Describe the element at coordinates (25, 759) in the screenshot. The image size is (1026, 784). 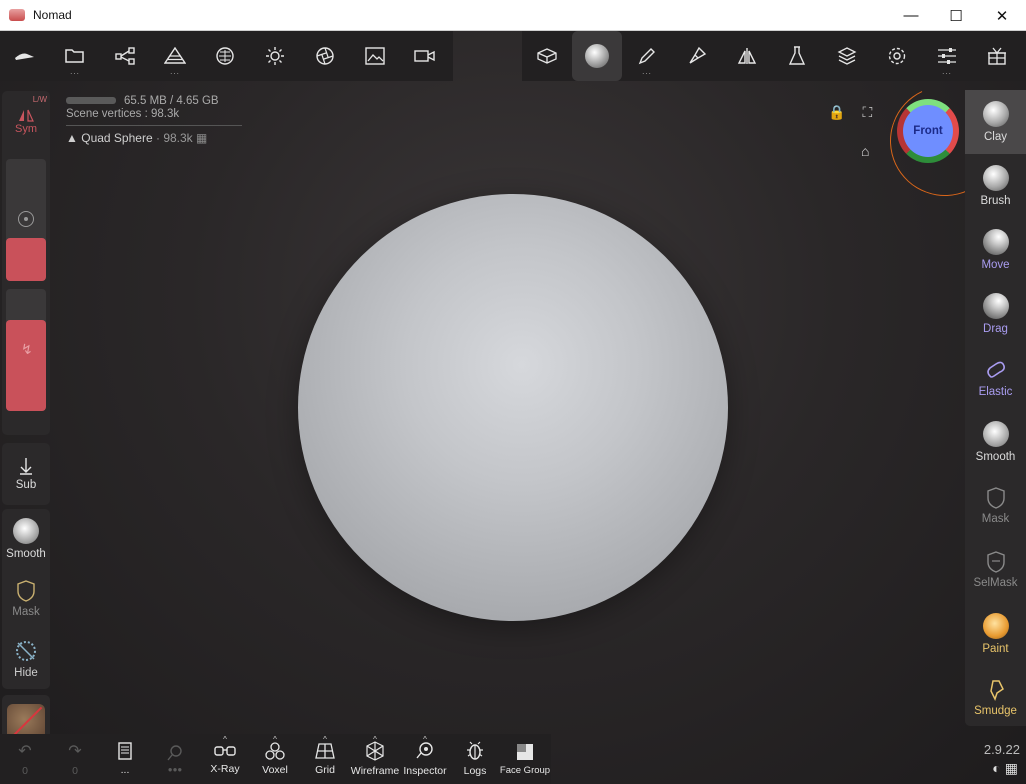
I see `undo-button: ↶ 0` at that location.